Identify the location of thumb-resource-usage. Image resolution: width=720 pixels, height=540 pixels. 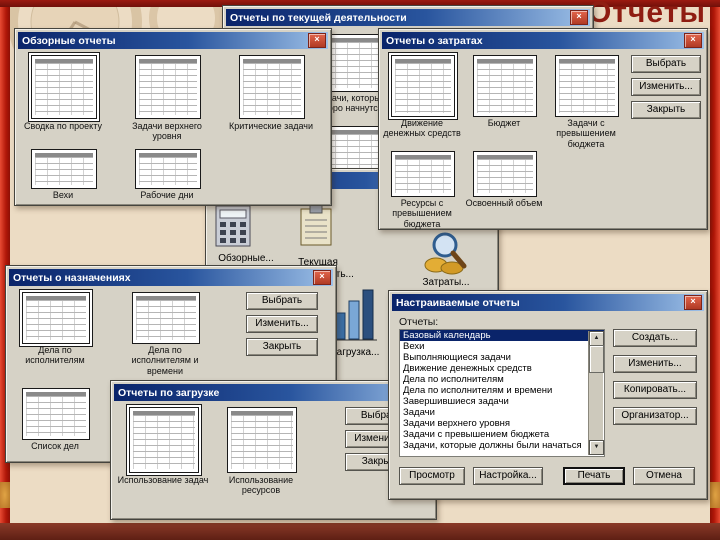
(262, 440).